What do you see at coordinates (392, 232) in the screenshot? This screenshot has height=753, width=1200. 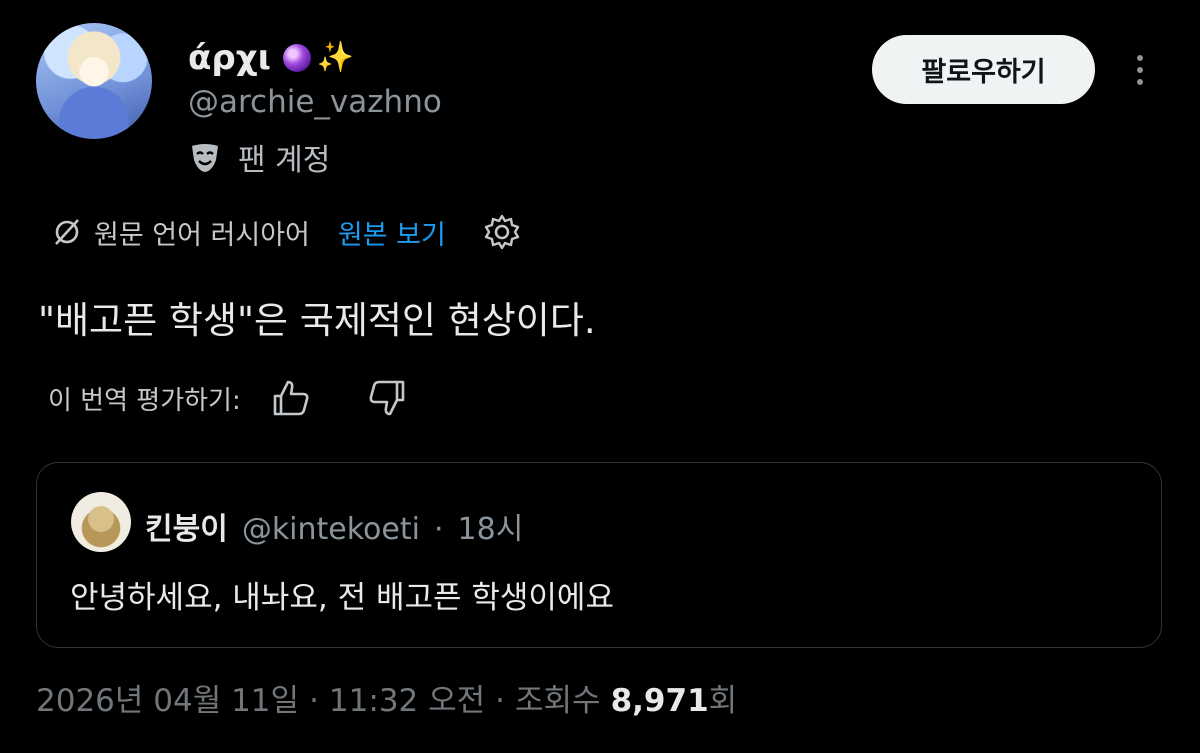 I see `view-original-link: 원본 보기` at bounding box center [392, 232].